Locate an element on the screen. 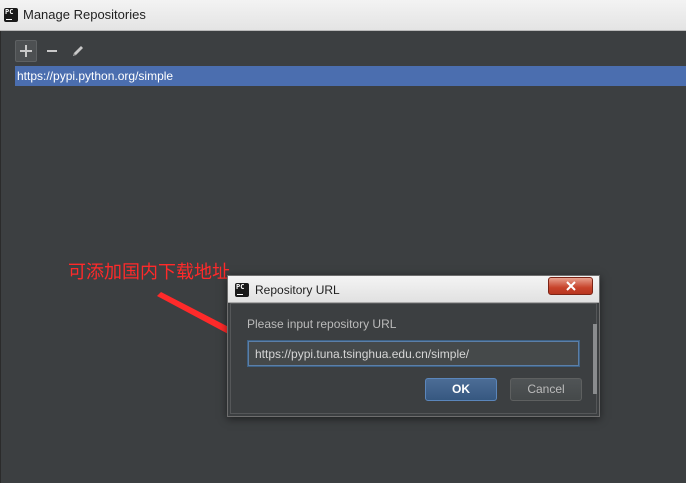 The image size is (686, 483). repository-list-item: https://pypi.python.org/simple is located at coordinates (350, 76).